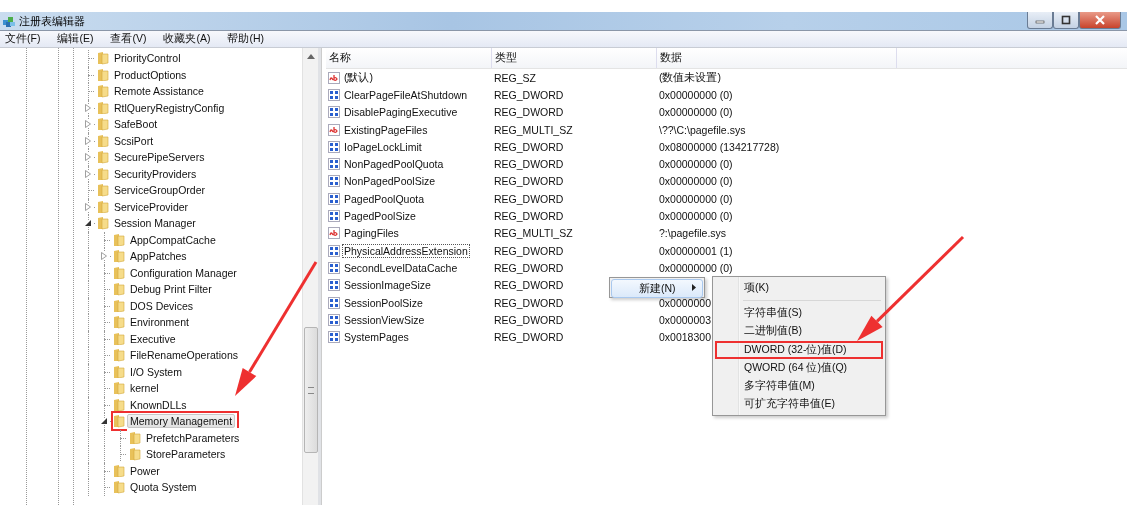  I want to click on scroll-up-icon, so click(310, 56).